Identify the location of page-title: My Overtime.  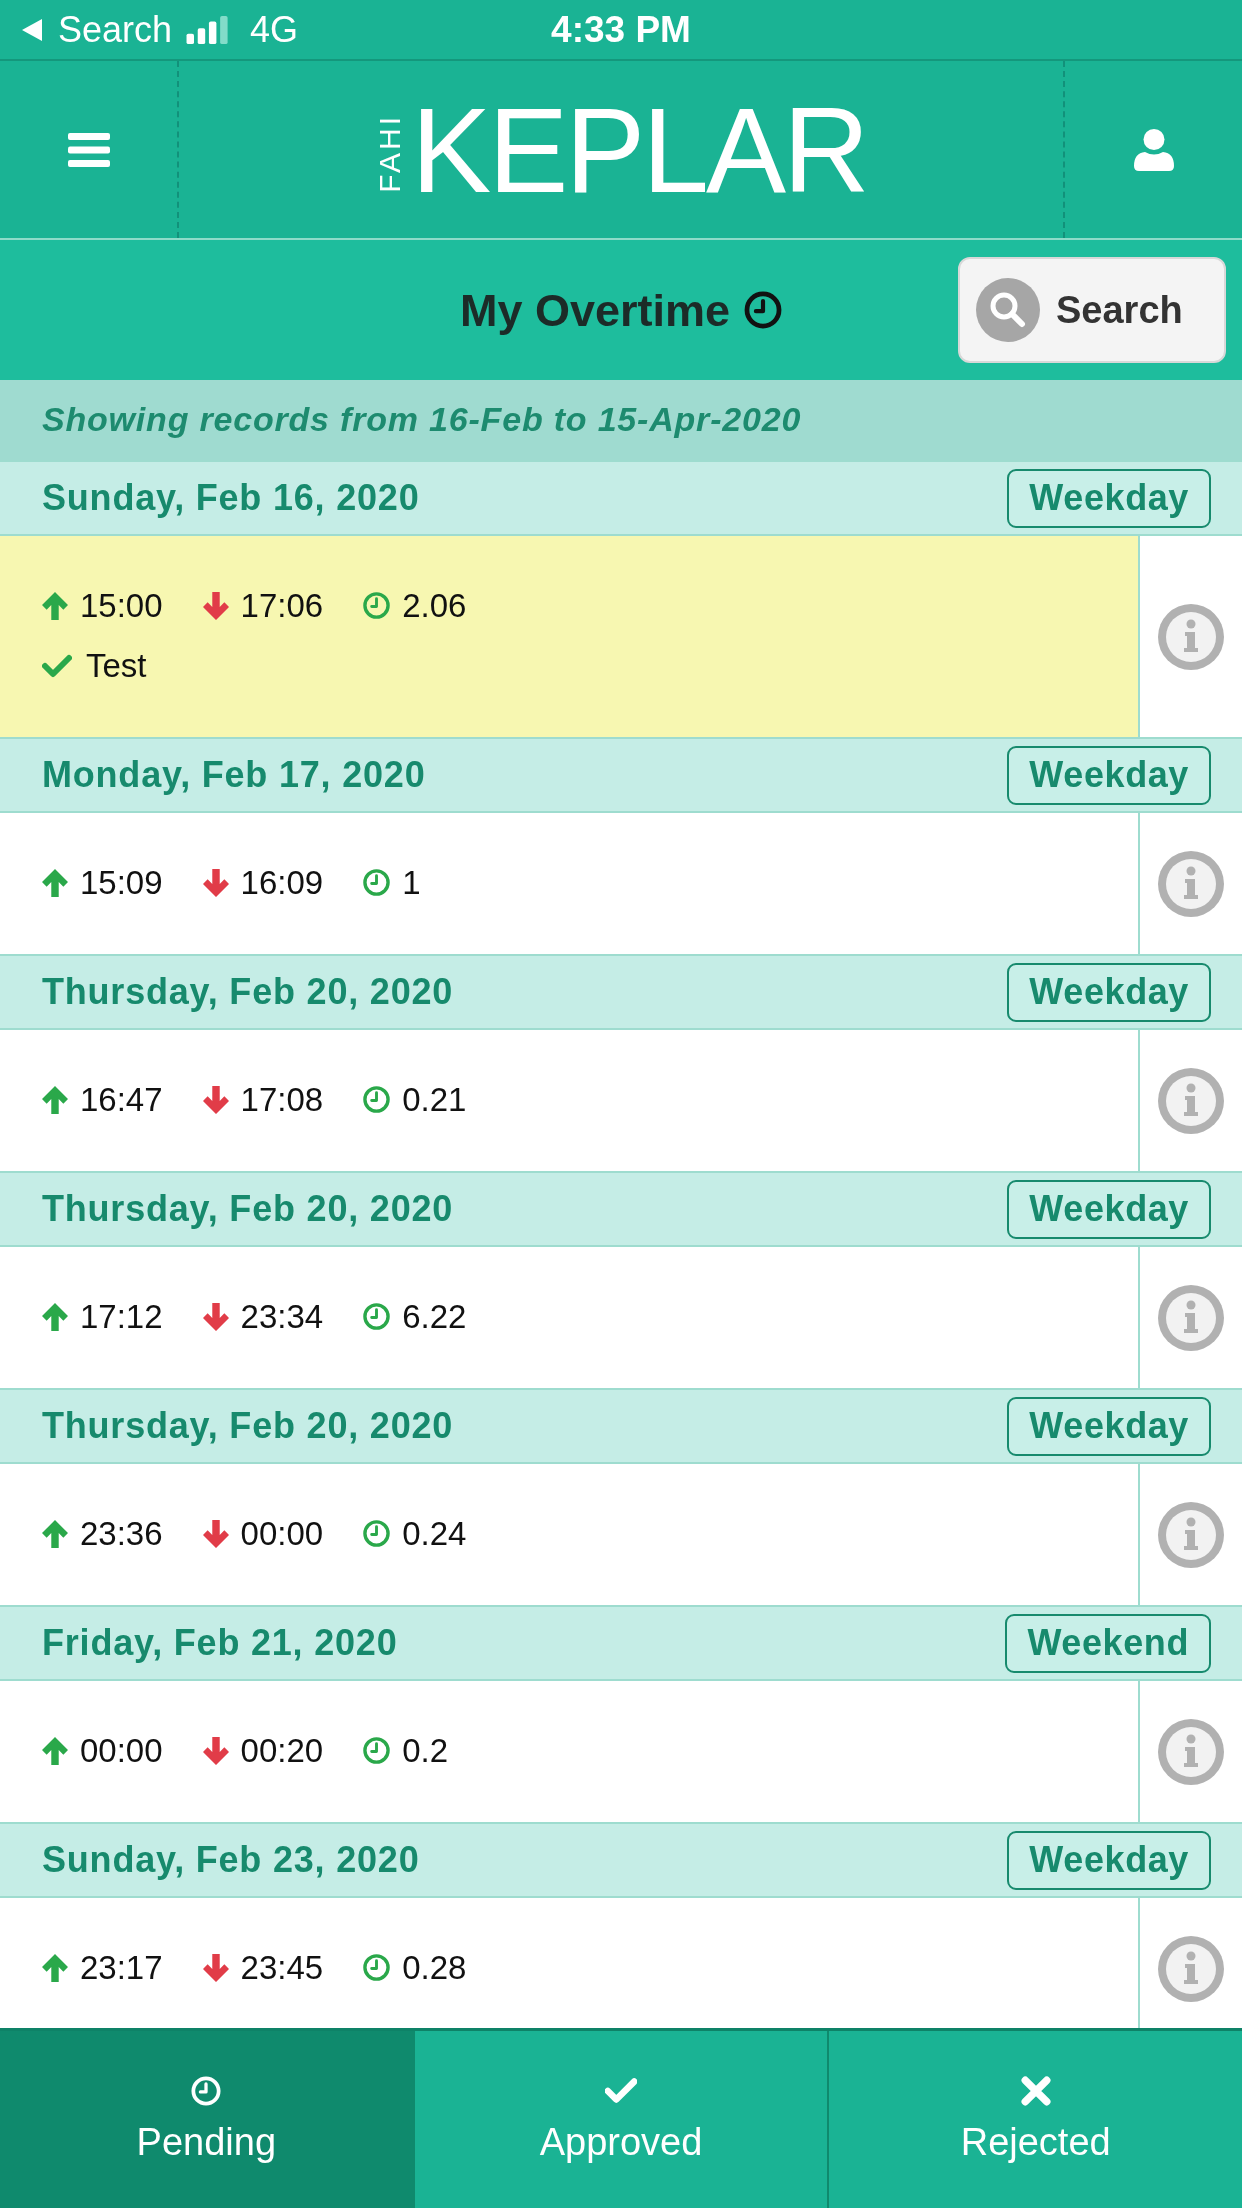
(595, 310).